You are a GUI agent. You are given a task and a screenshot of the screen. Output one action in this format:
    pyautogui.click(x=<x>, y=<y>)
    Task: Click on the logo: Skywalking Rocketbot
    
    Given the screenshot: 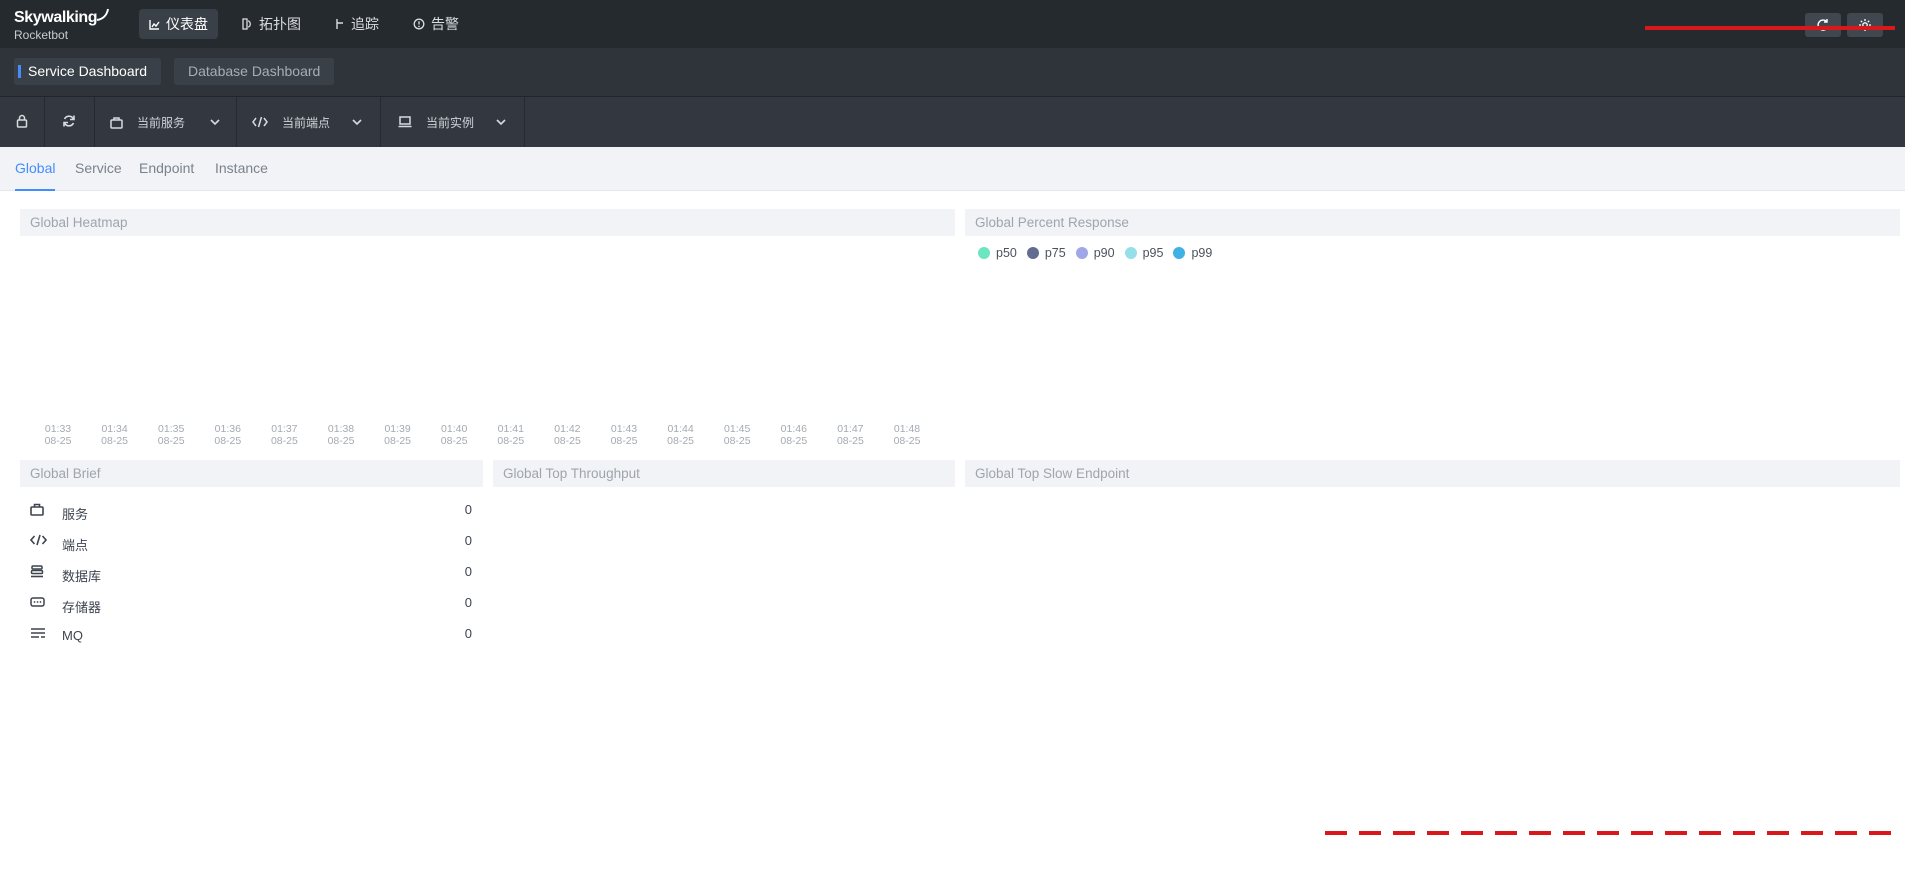 What is the action you would take?
    pyautogui.click(x=62, y=25)
    